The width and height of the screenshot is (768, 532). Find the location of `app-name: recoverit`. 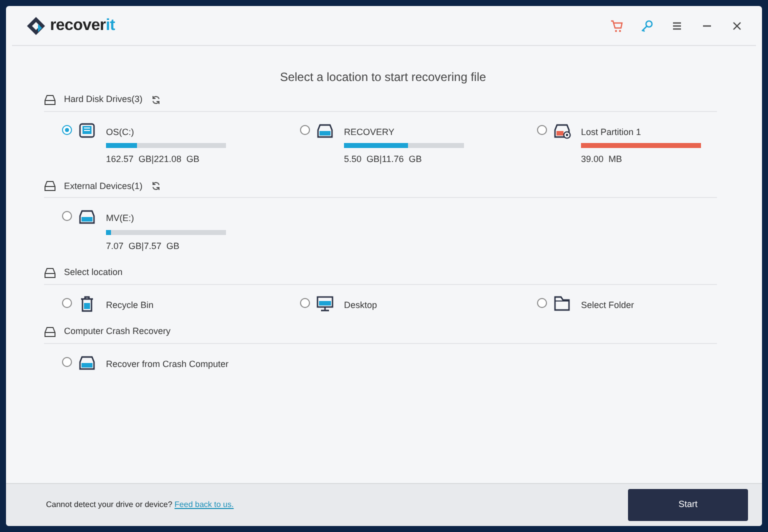

app-name: recoverit is located at coordinates (82, 26).